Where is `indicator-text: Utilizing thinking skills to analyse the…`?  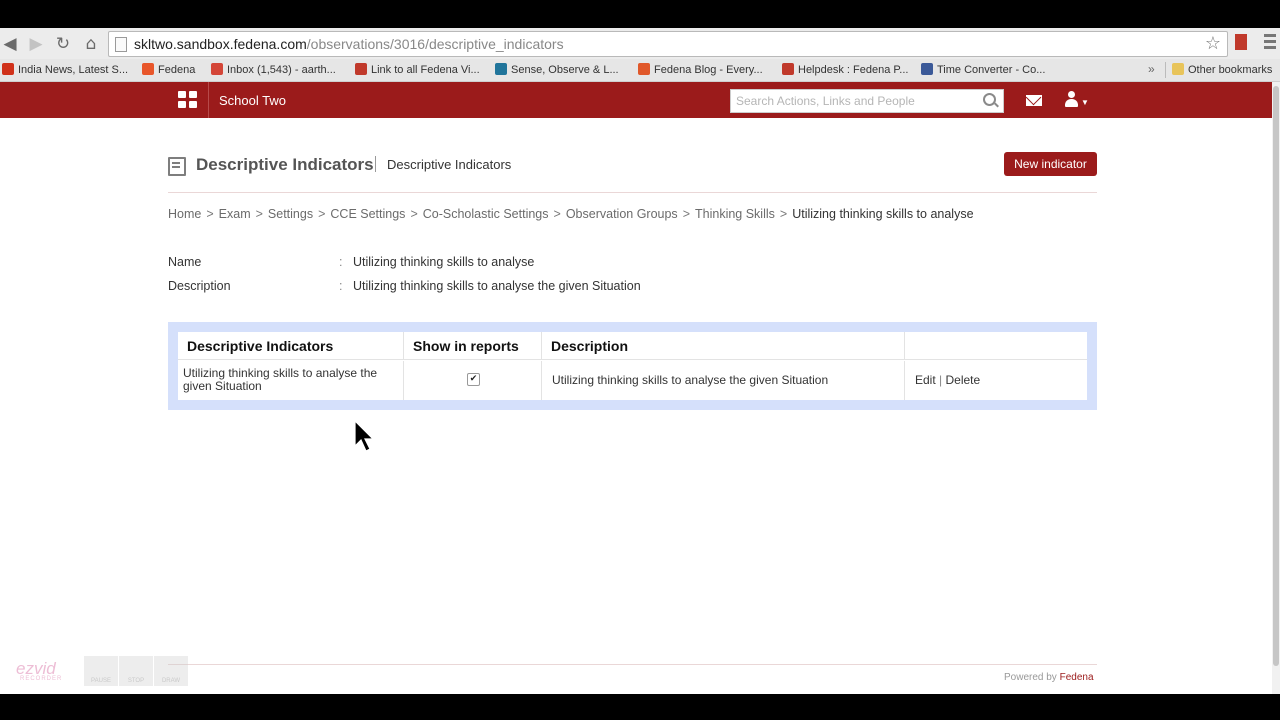
indicator-text: Utilizing thinking skills to analyse the… is located at coordinates (280, 379).